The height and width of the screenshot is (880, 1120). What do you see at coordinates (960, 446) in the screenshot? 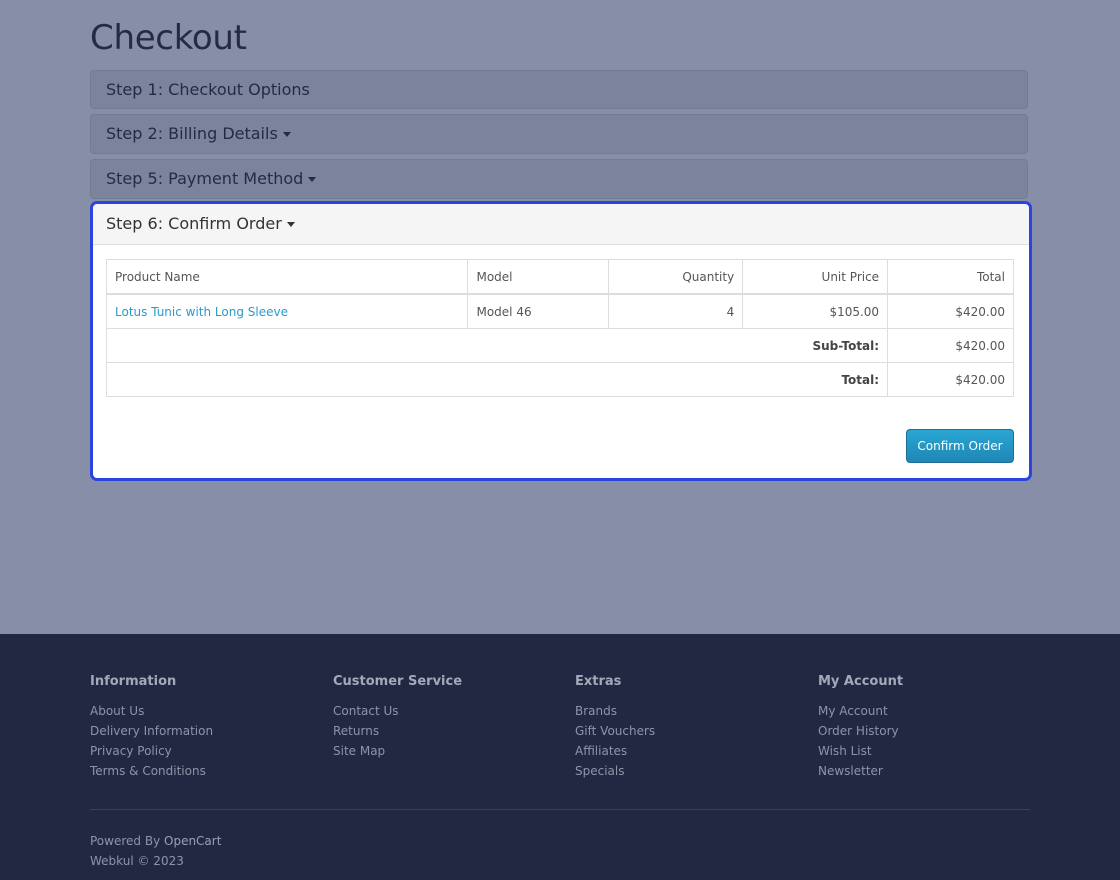
I see `confirm-order-button: Confirm Order` at bounding box center [960, 446].